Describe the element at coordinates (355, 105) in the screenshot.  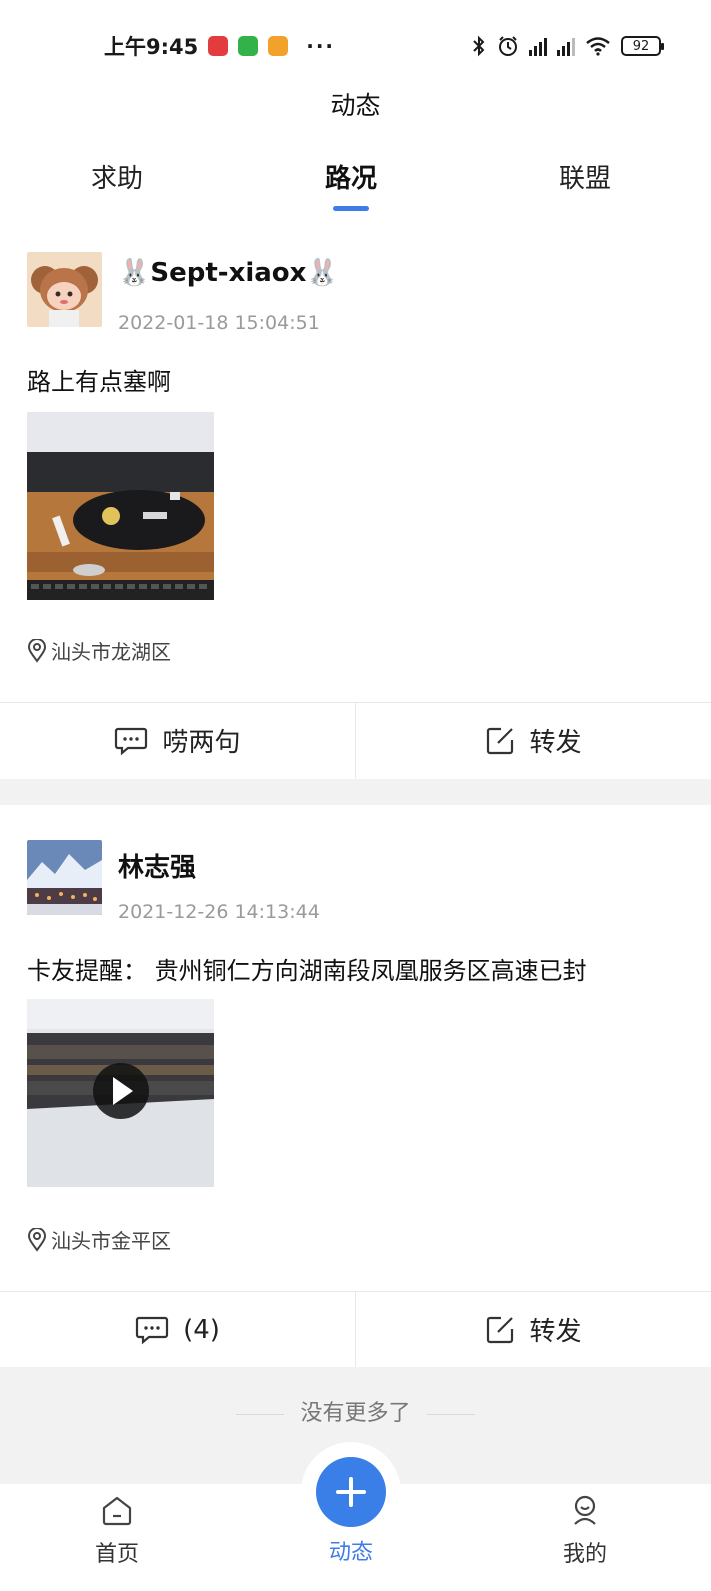
I see `page-title: 动态` at that location.